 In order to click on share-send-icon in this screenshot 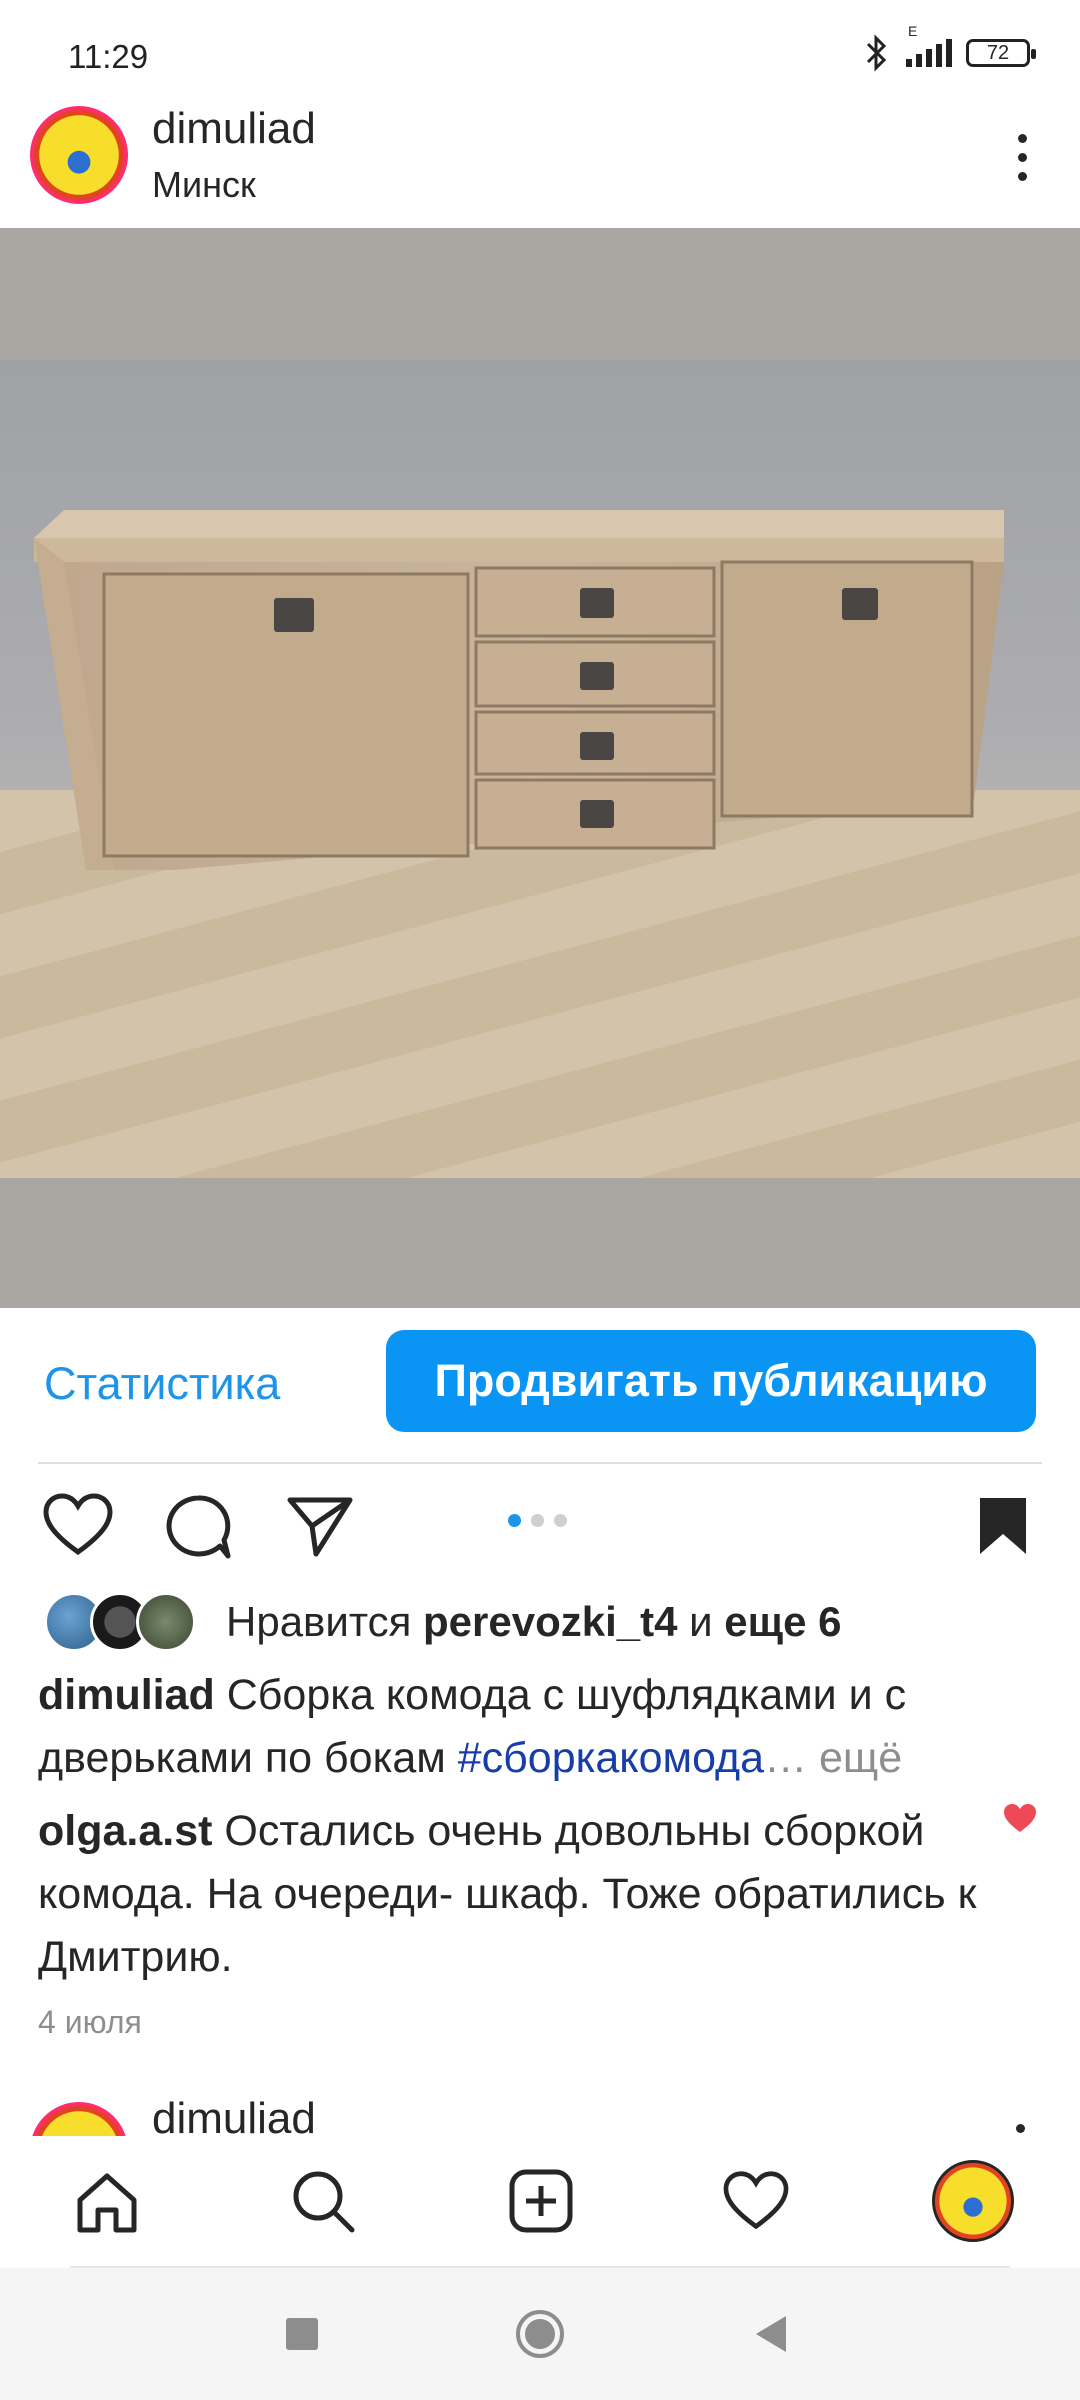, I will do `click(320, 1526)`.